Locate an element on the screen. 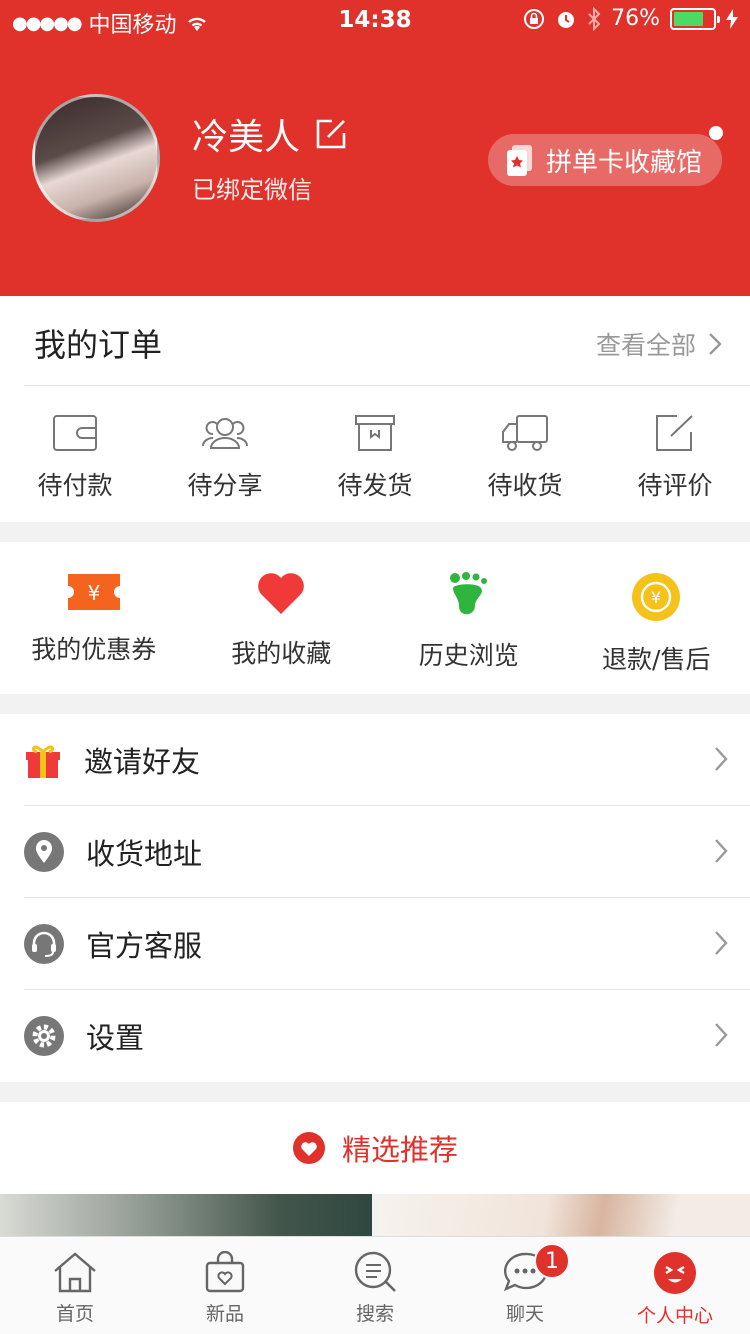 This screenshot has width=750, height=1334. wallet-icon is located at coordinates (75, 433).